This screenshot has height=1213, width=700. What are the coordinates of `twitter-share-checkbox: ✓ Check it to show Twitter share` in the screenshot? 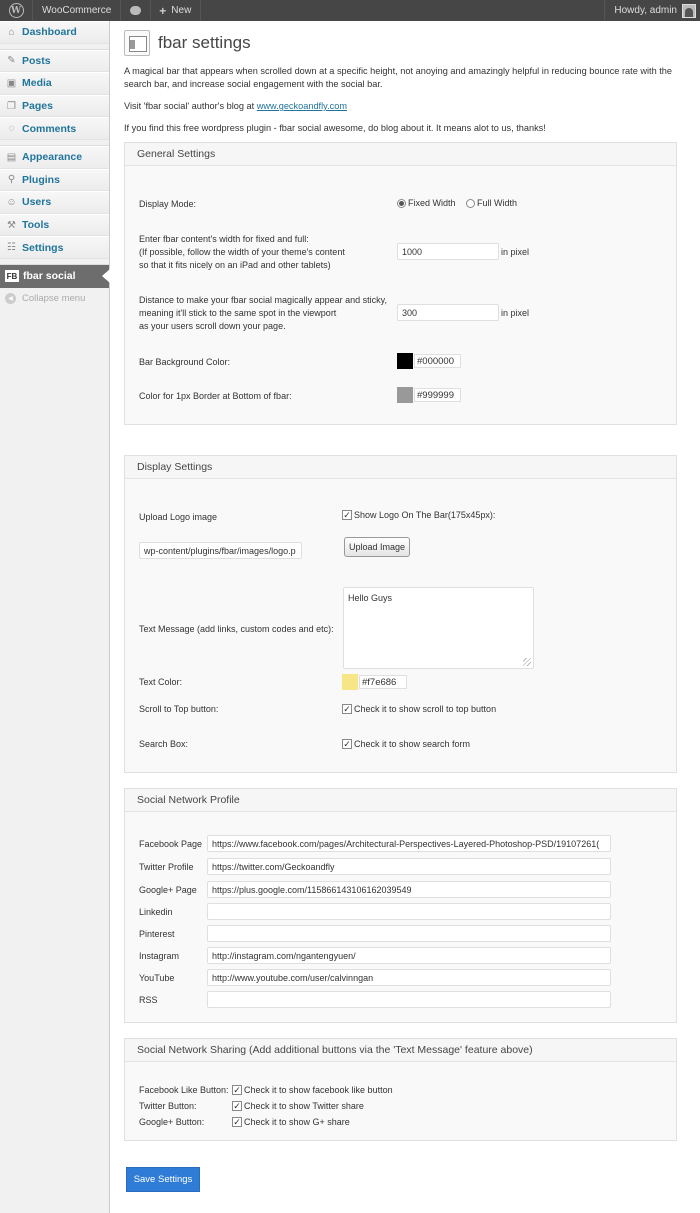 It's located at (298, 1106).